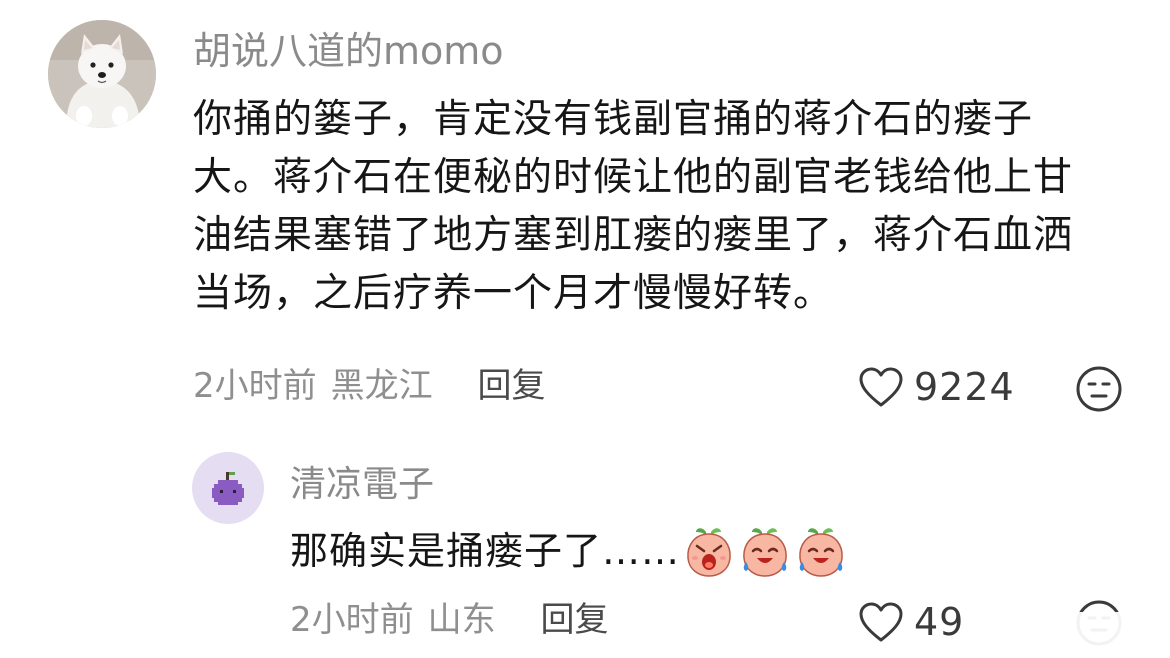 The width and height of the screenshot is (1170, 658). I want to click on comment-body-line: 大。蒋介石在便秘的时候让他的副官老钱给他上甘, so click(633, 177).